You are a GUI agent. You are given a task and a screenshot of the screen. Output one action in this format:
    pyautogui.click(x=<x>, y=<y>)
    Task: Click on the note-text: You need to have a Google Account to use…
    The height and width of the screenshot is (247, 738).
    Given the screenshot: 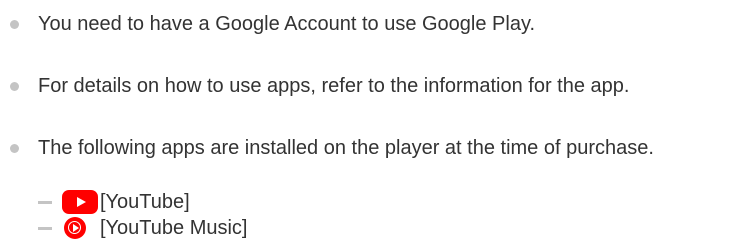 What is the action you would take?
    pyautogui.click(x=287, y=24)
    